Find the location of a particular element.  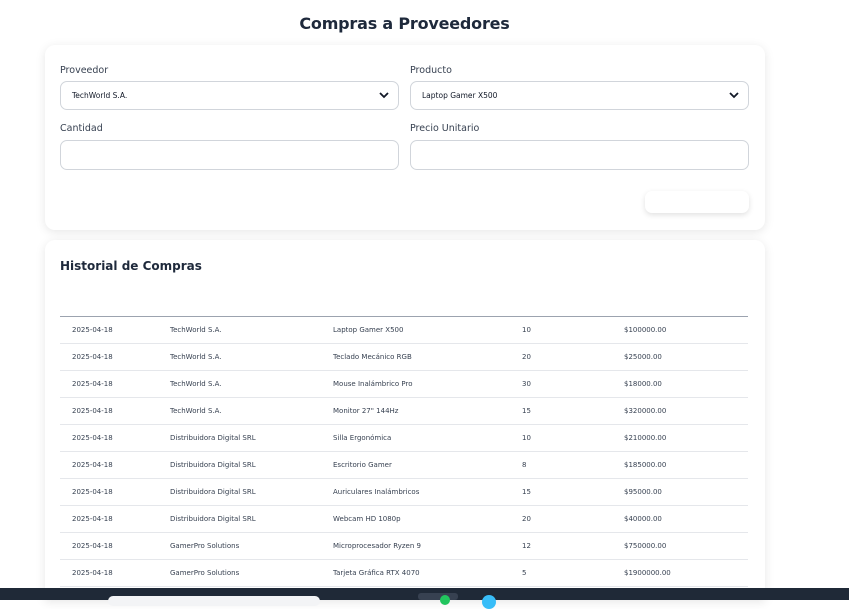

precio-unitario-label: Precio Unitario is located at coordinates (445, 128).